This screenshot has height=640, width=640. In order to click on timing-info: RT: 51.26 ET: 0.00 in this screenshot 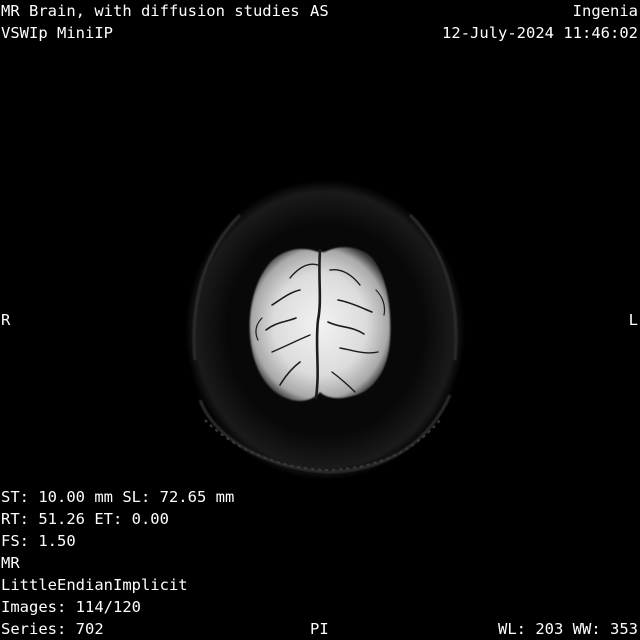, I will do `click(85, 519)`.